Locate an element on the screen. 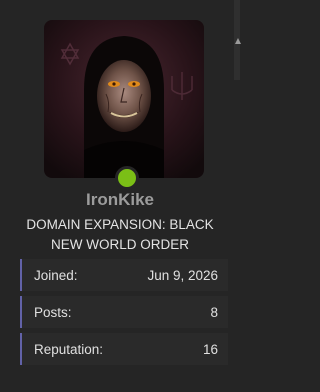 The image size is (320, 392). username: IronKike is located at coordinates (120, 200).